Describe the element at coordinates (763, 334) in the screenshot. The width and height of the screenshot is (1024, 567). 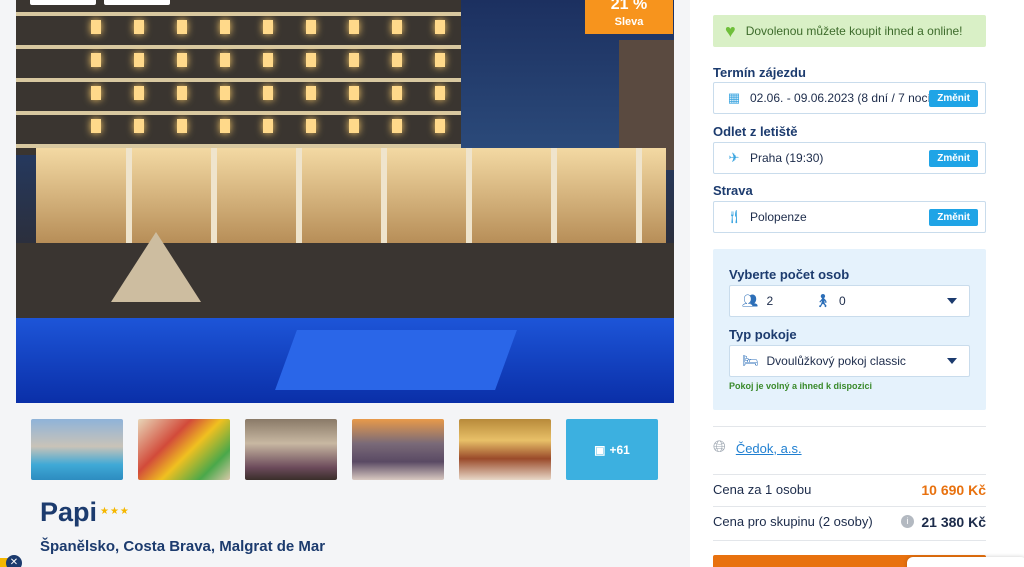
I see `room-type-label: Typ pokoje` at that location.